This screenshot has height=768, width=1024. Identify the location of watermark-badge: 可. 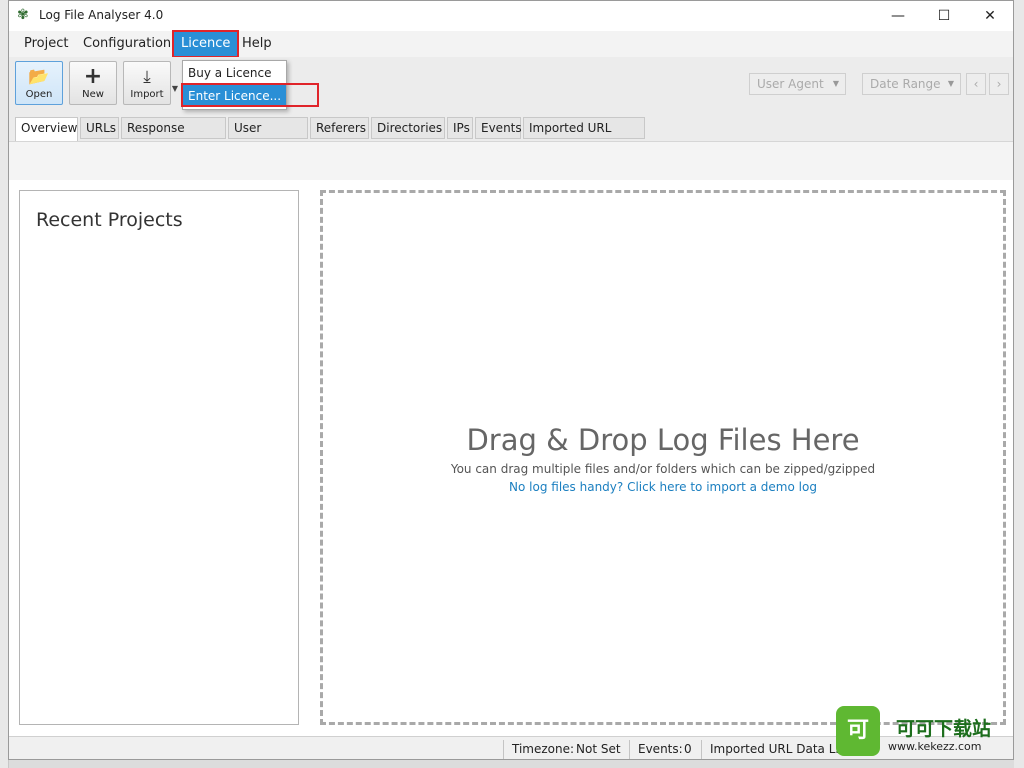
(858, 731).